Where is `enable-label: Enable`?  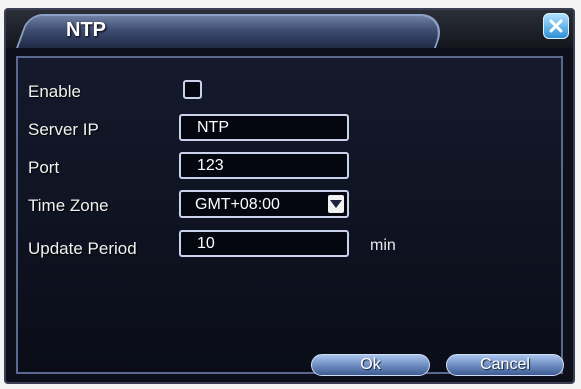 enable-label: Enable is located at coordinates (54, 91).